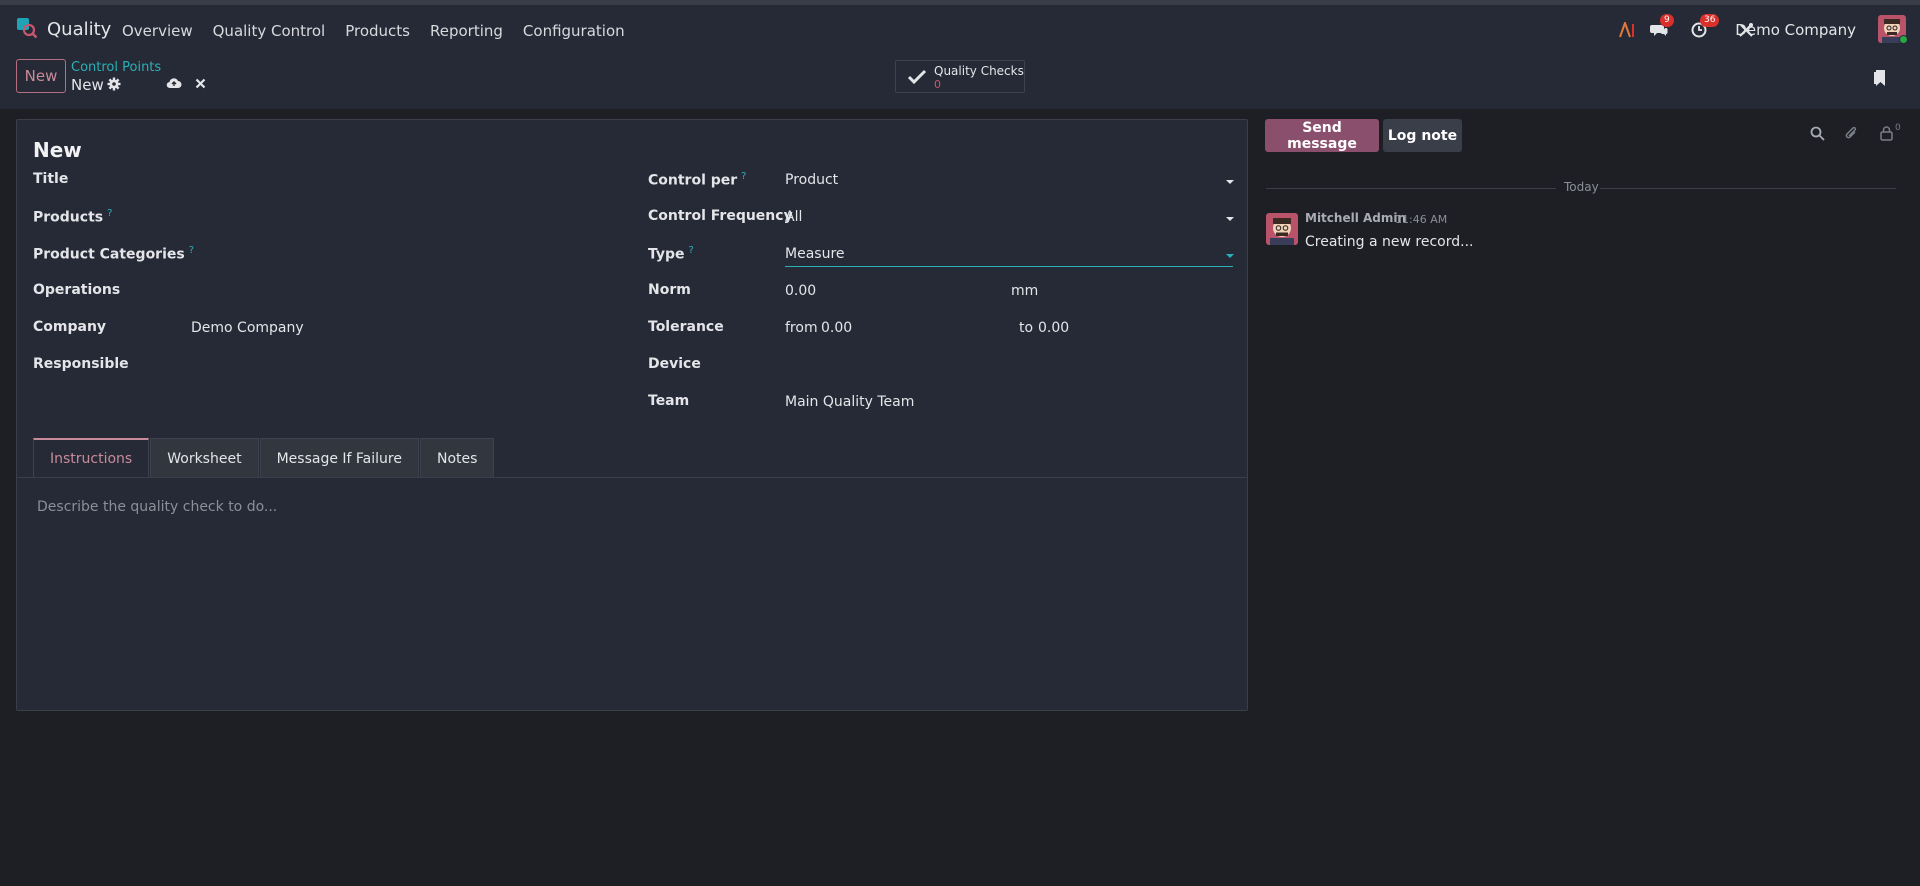  Describe the element at coordinates (41, 76) in the screenshot. I see `new-button: New` at that location.